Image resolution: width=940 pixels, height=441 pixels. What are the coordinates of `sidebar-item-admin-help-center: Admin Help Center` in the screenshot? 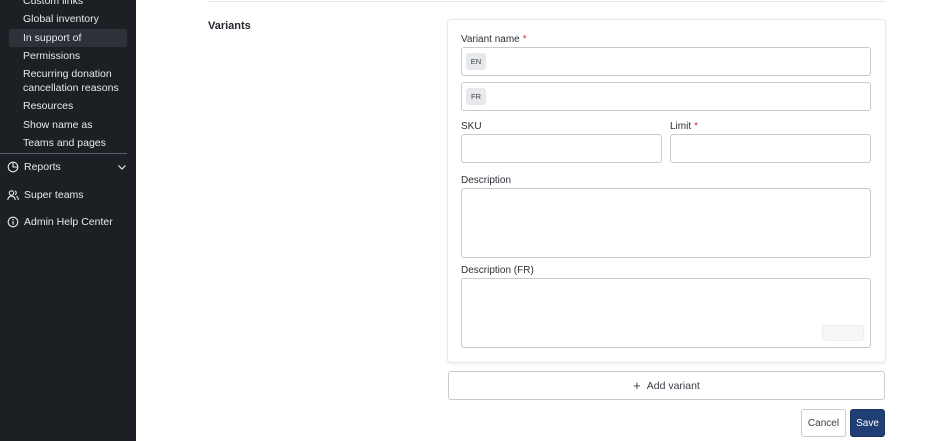 It's located at (67, 222).